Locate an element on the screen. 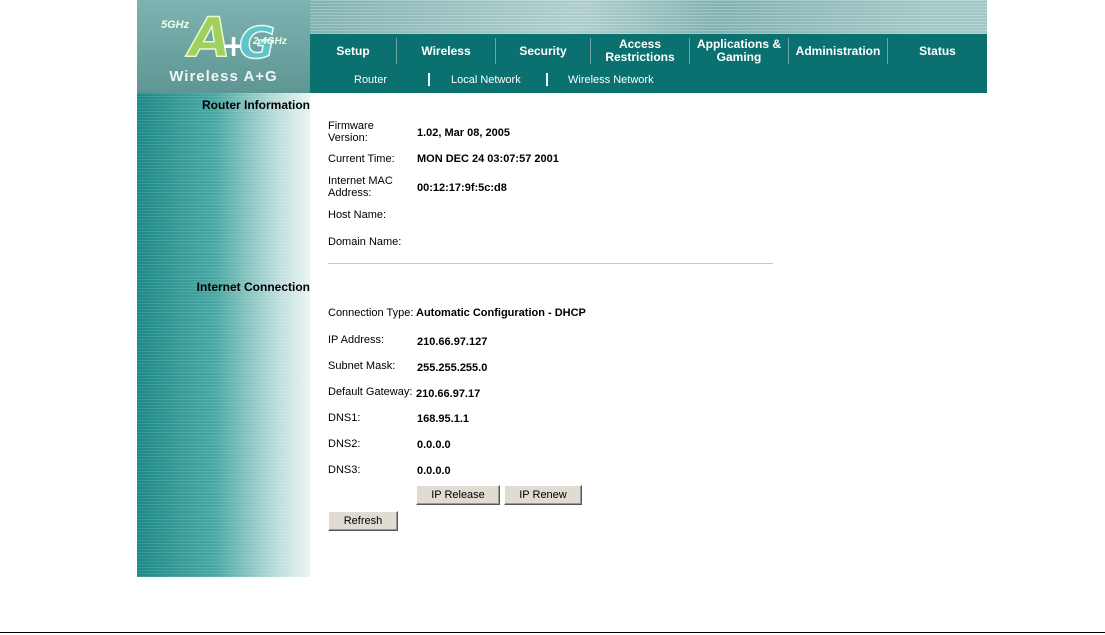  default-gateway-value: 210.66.97.17 is located at coordinates (448, 394).